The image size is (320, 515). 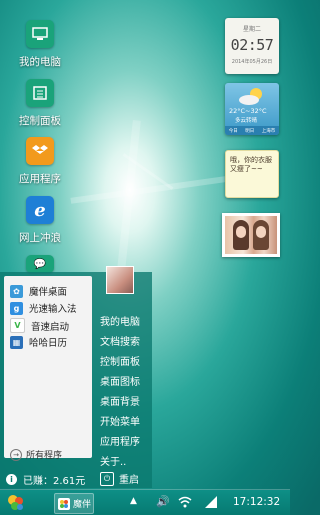 I want to click on desktop-icon-messenger: 💬, so click(x=40, y=264).